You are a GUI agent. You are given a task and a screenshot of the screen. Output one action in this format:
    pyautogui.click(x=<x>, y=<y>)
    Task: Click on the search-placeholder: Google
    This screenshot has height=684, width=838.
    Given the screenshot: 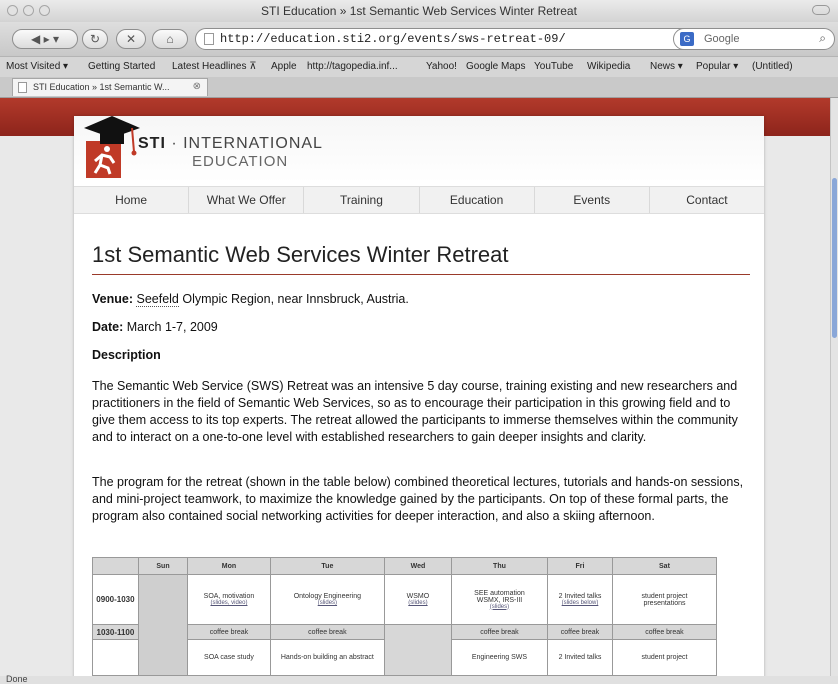 What is the action you would take?
    pyautogui.click(x=722, y=39)
    